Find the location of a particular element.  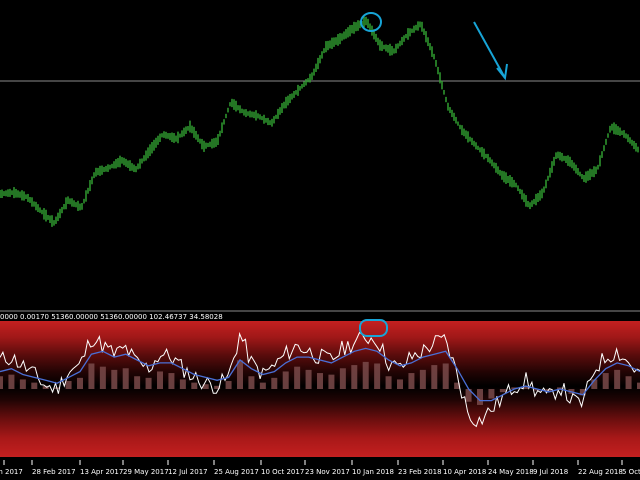

time-axis-label: Jan 2017 is located at coordinates (11, 472).